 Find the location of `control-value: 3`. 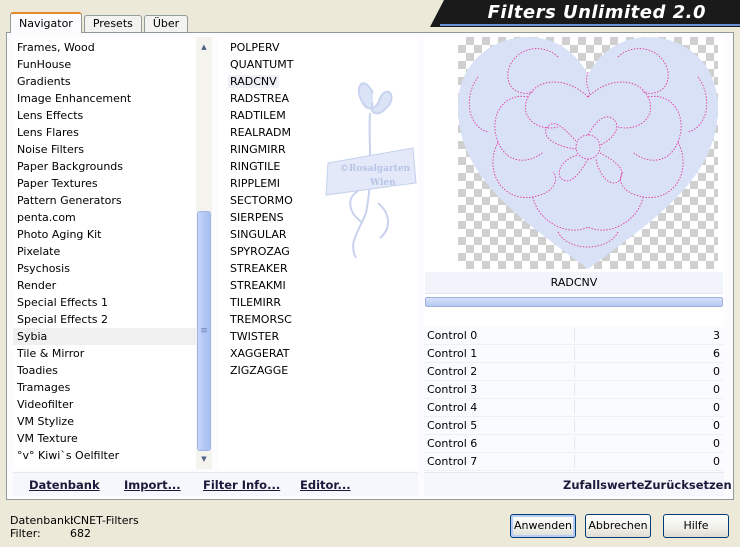

control-value: 3 is located at coordinates (716, 335).